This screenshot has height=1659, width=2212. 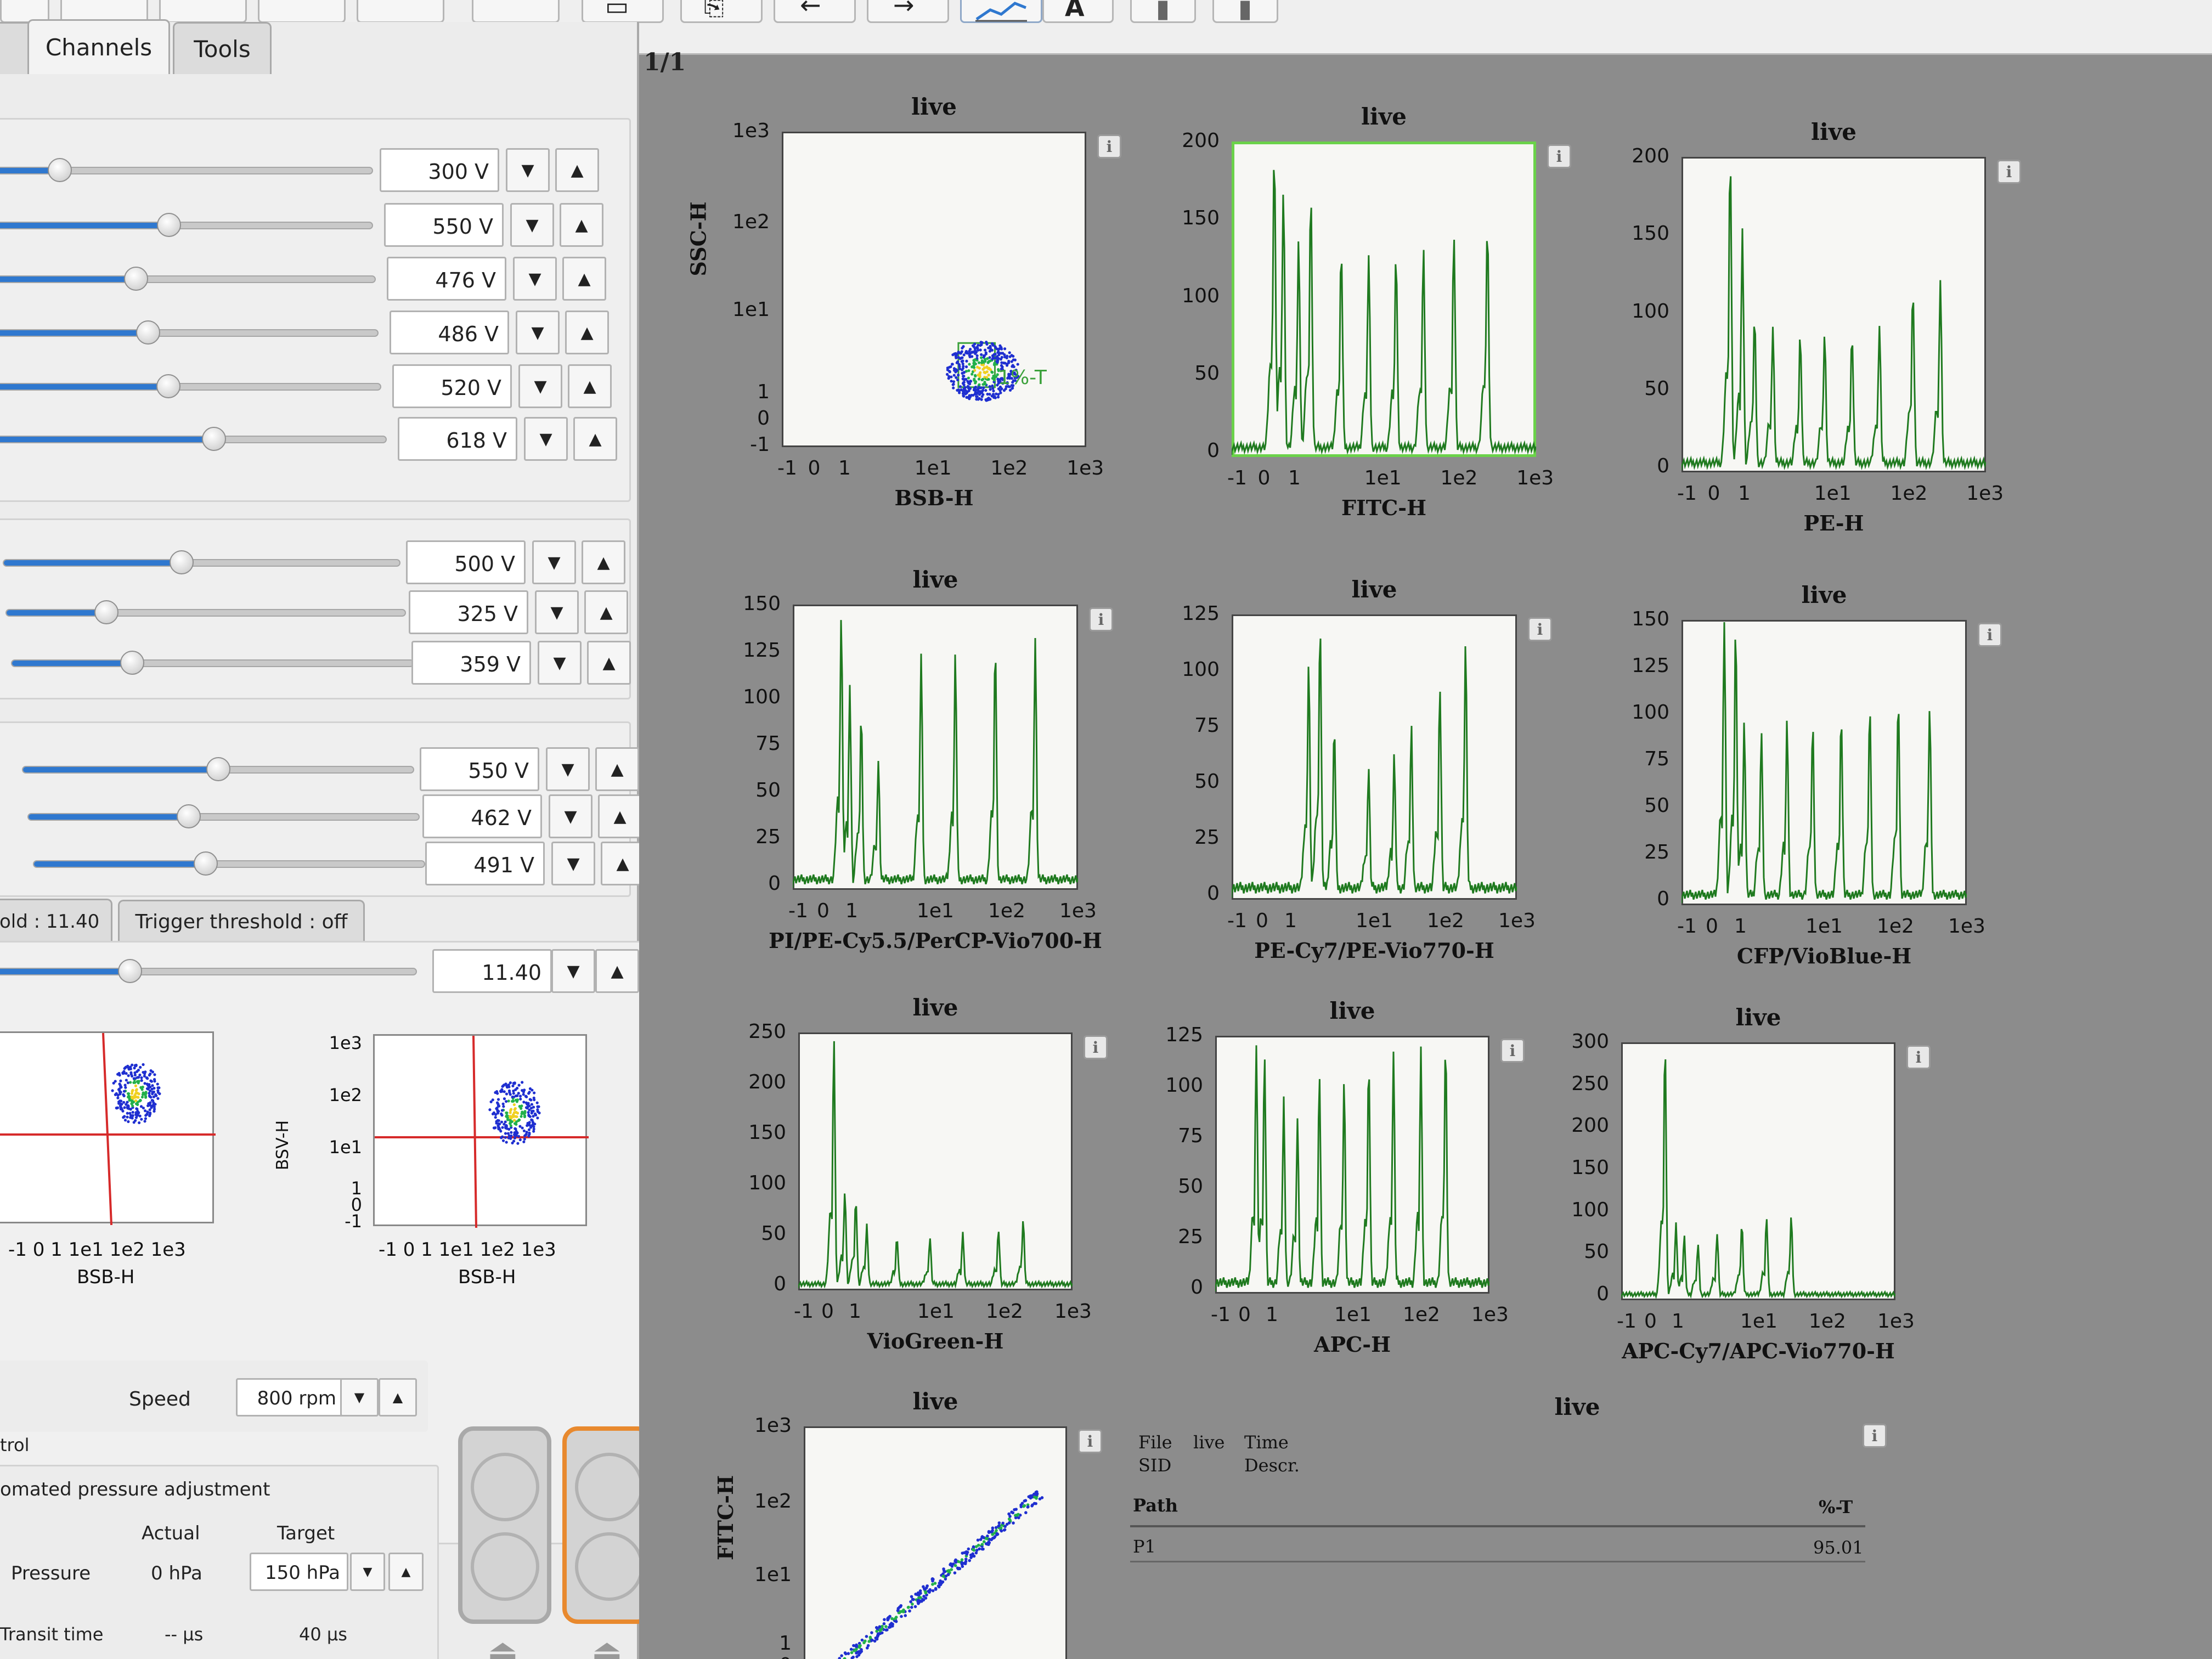 I want to click on threshold-increase-button: ▲, so click(x=617, y=971).